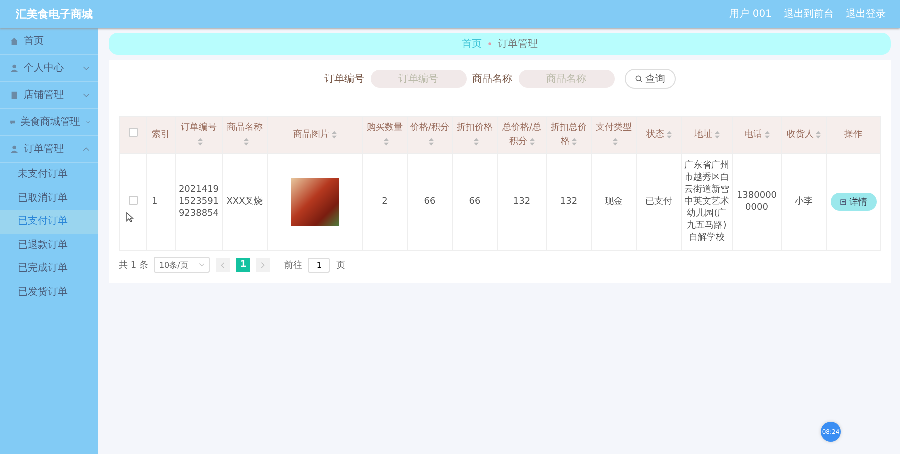  I want to click on table-cell: 2, so click(385, 202).